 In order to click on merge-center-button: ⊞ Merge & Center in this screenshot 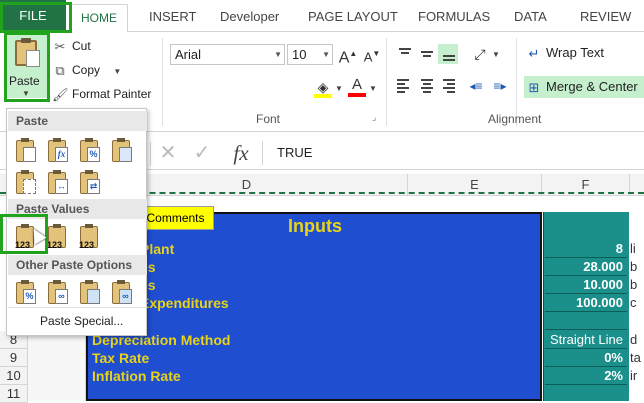, I will do `click(584, 87)`.